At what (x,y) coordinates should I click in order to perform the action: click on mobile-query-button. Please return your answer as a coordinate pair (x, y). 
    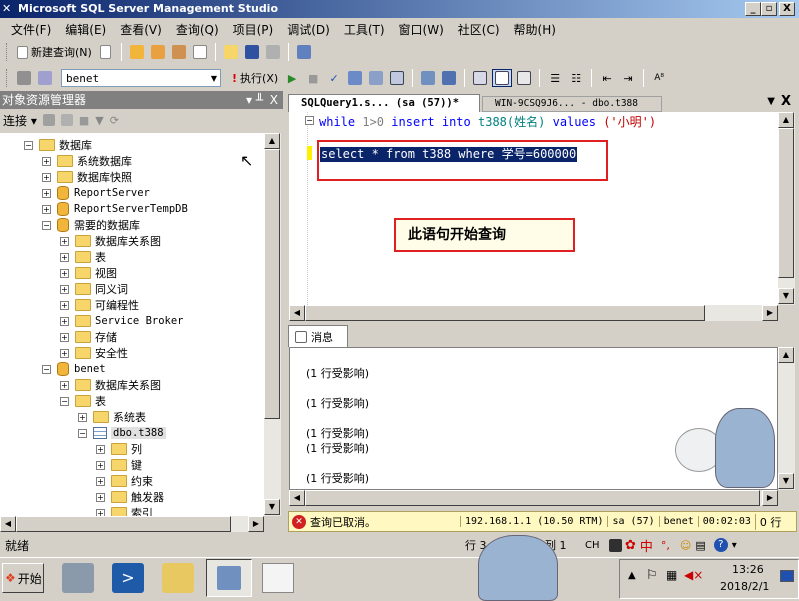
    Looking at the image, I should click on (200, 52).